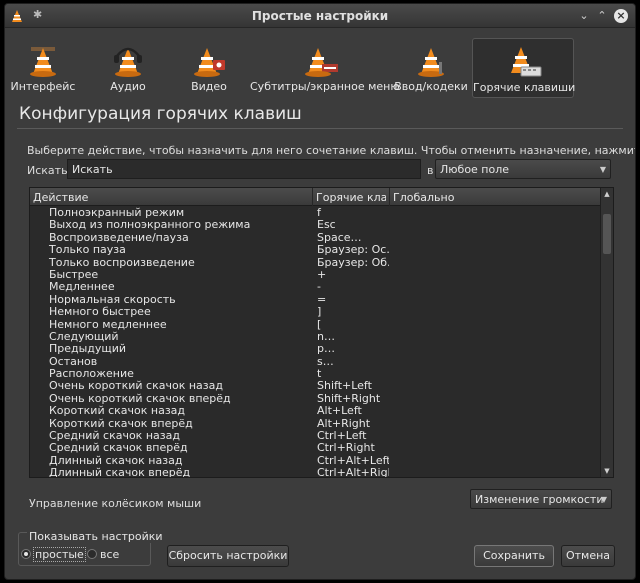 This screenshot has width=640, height=583. I want to click on category-label: Интерфейс, so click(43, 86).